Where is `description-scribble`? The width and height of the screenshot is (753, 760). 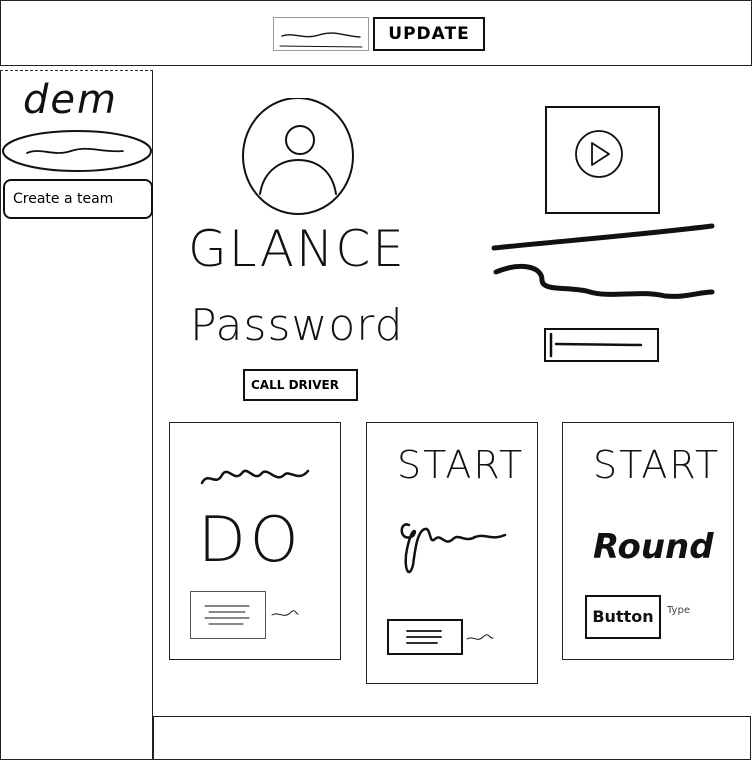
description-scribble is located at coordinates (603, 261).